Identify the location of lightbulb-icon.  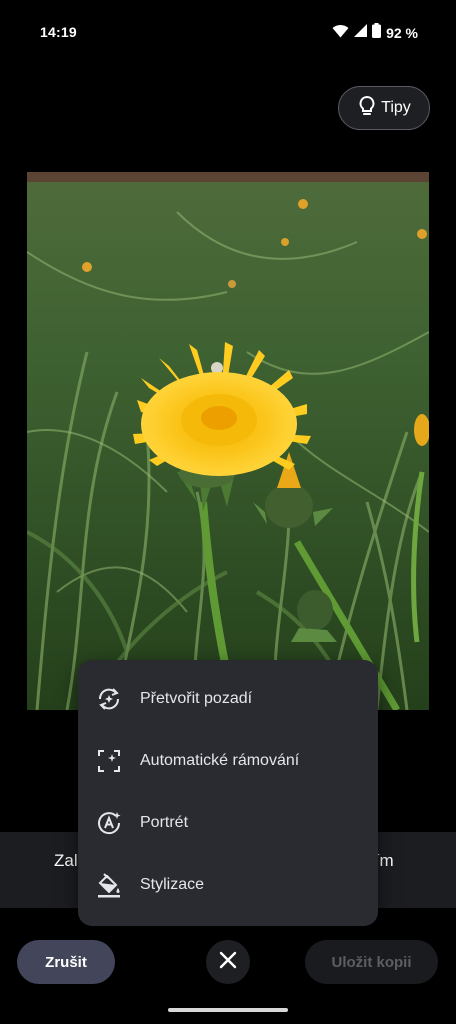
(367, 108).